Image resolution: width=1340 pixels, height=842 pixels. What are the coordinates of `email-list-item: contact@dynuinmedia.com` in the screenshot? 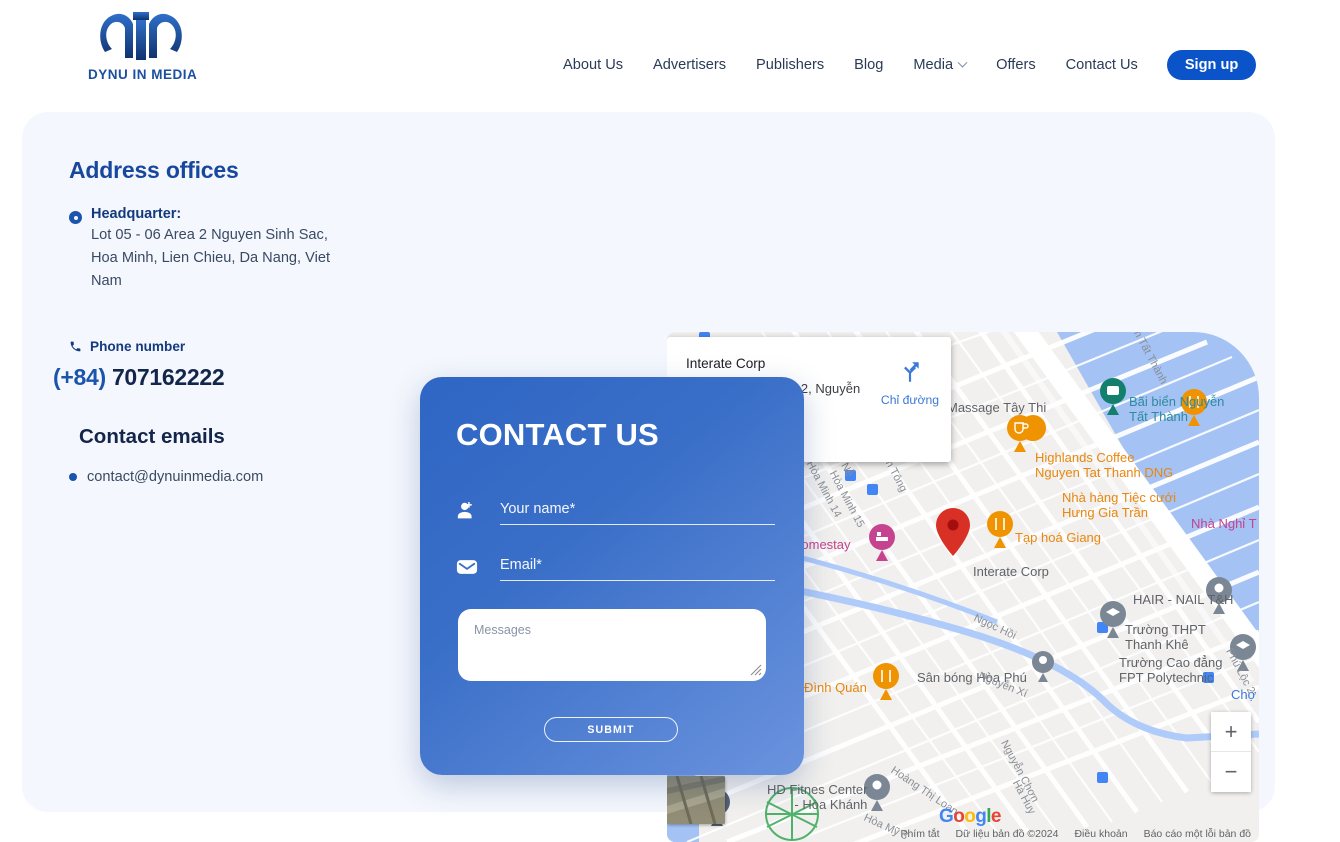 It's located at (234, 477).